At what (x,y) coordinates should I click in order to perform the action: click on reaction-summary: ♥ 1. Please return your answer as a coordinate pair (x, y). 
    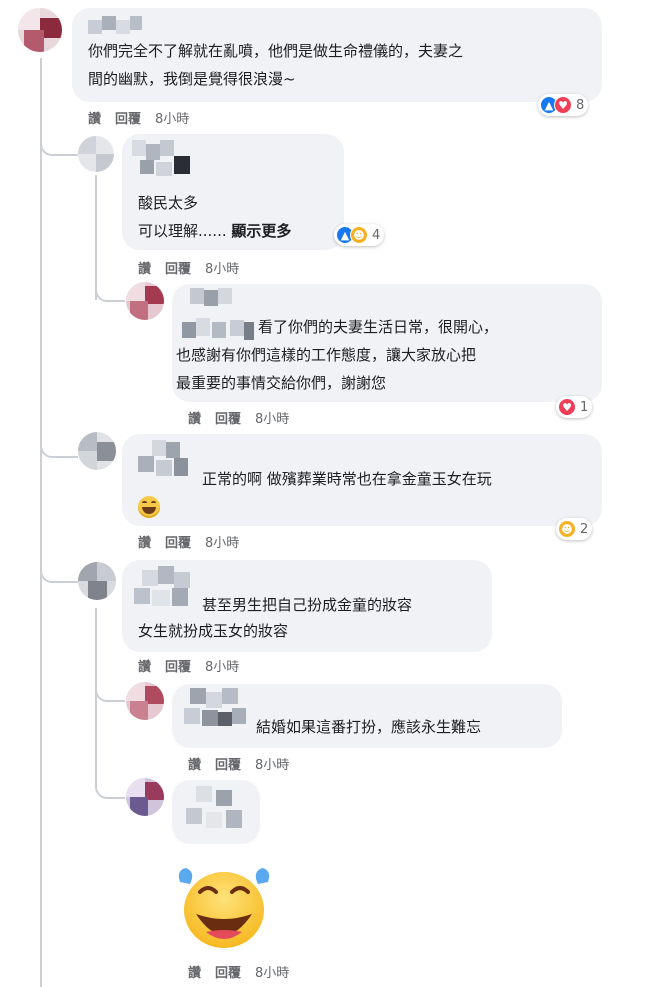
    Looking at the image, I should click on (574, 407).